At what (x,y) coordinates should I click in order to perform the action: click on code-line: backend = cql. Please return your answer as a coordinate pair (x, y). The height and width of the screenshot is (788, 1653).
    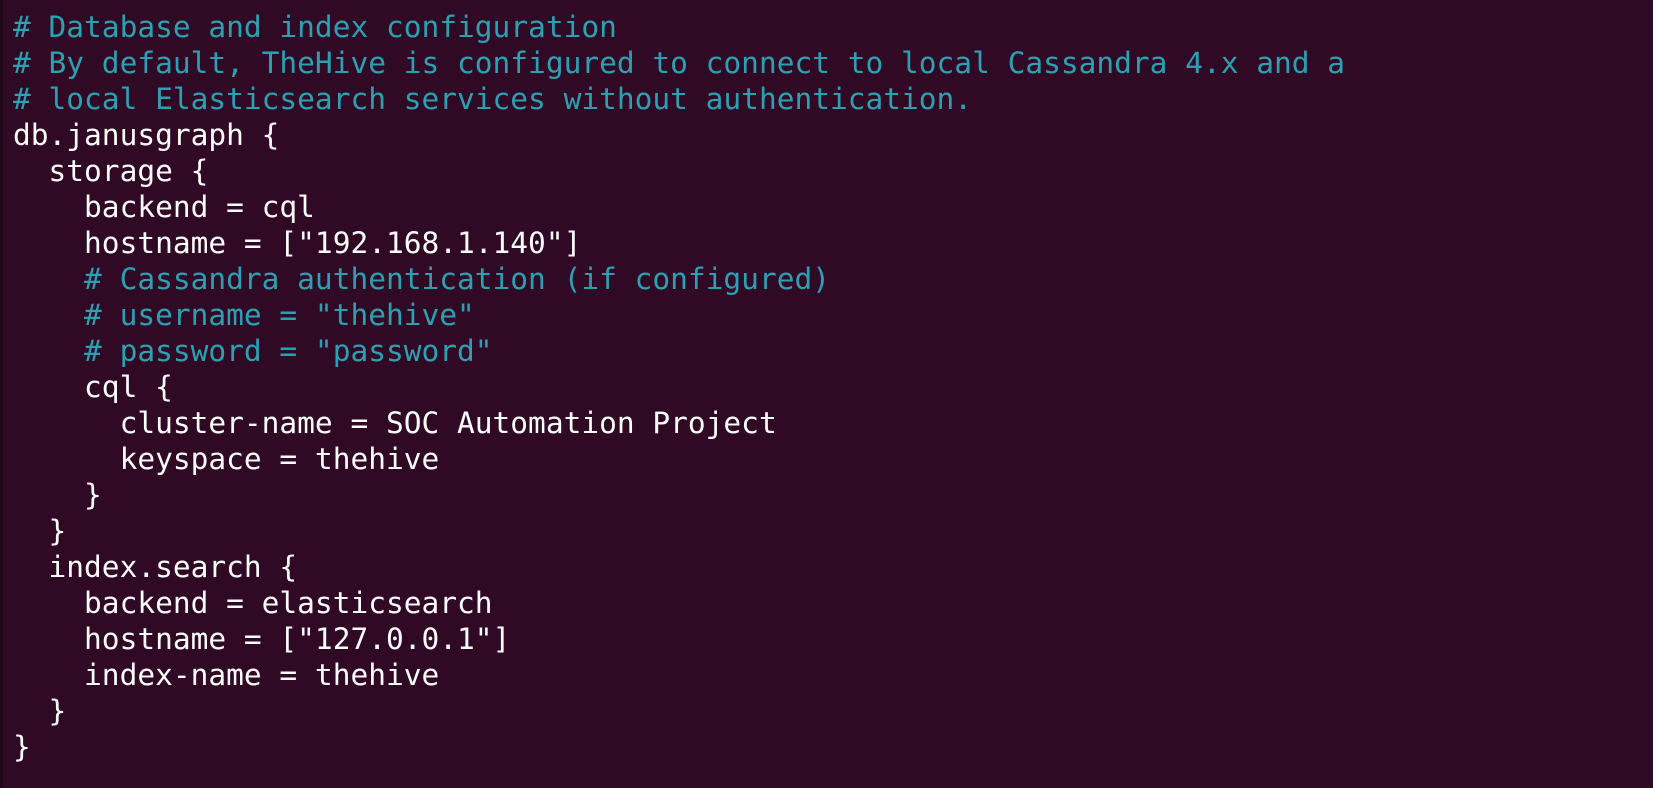
    Looking at the image, I should click on (164, 207).